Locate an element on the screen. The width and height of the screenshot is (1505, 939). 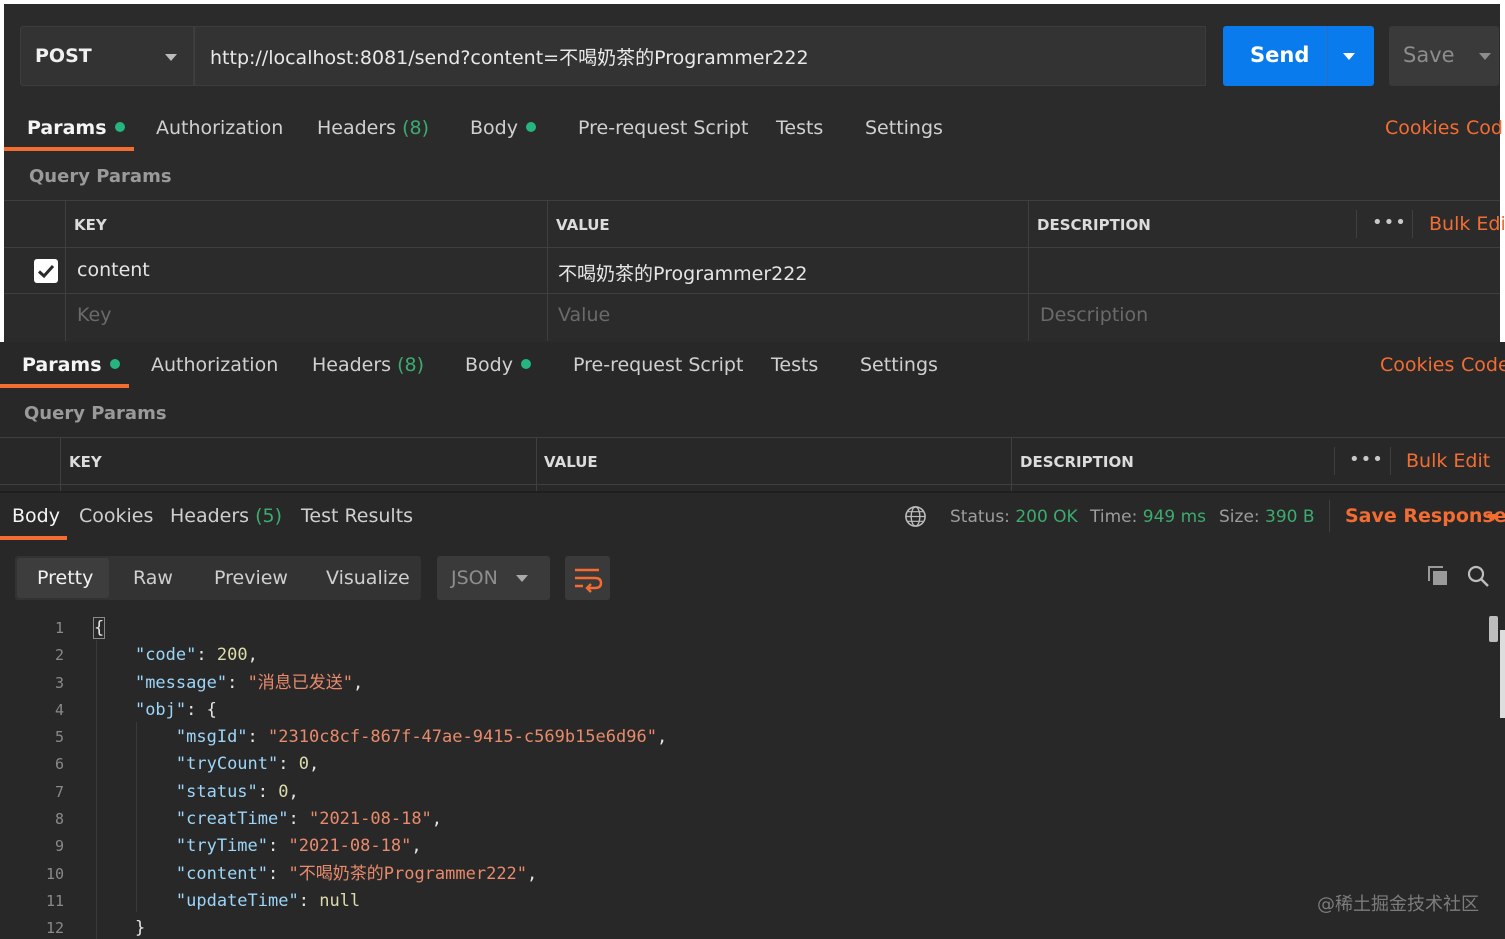
key-column-header: KEY is located at coordinates (90, 225).